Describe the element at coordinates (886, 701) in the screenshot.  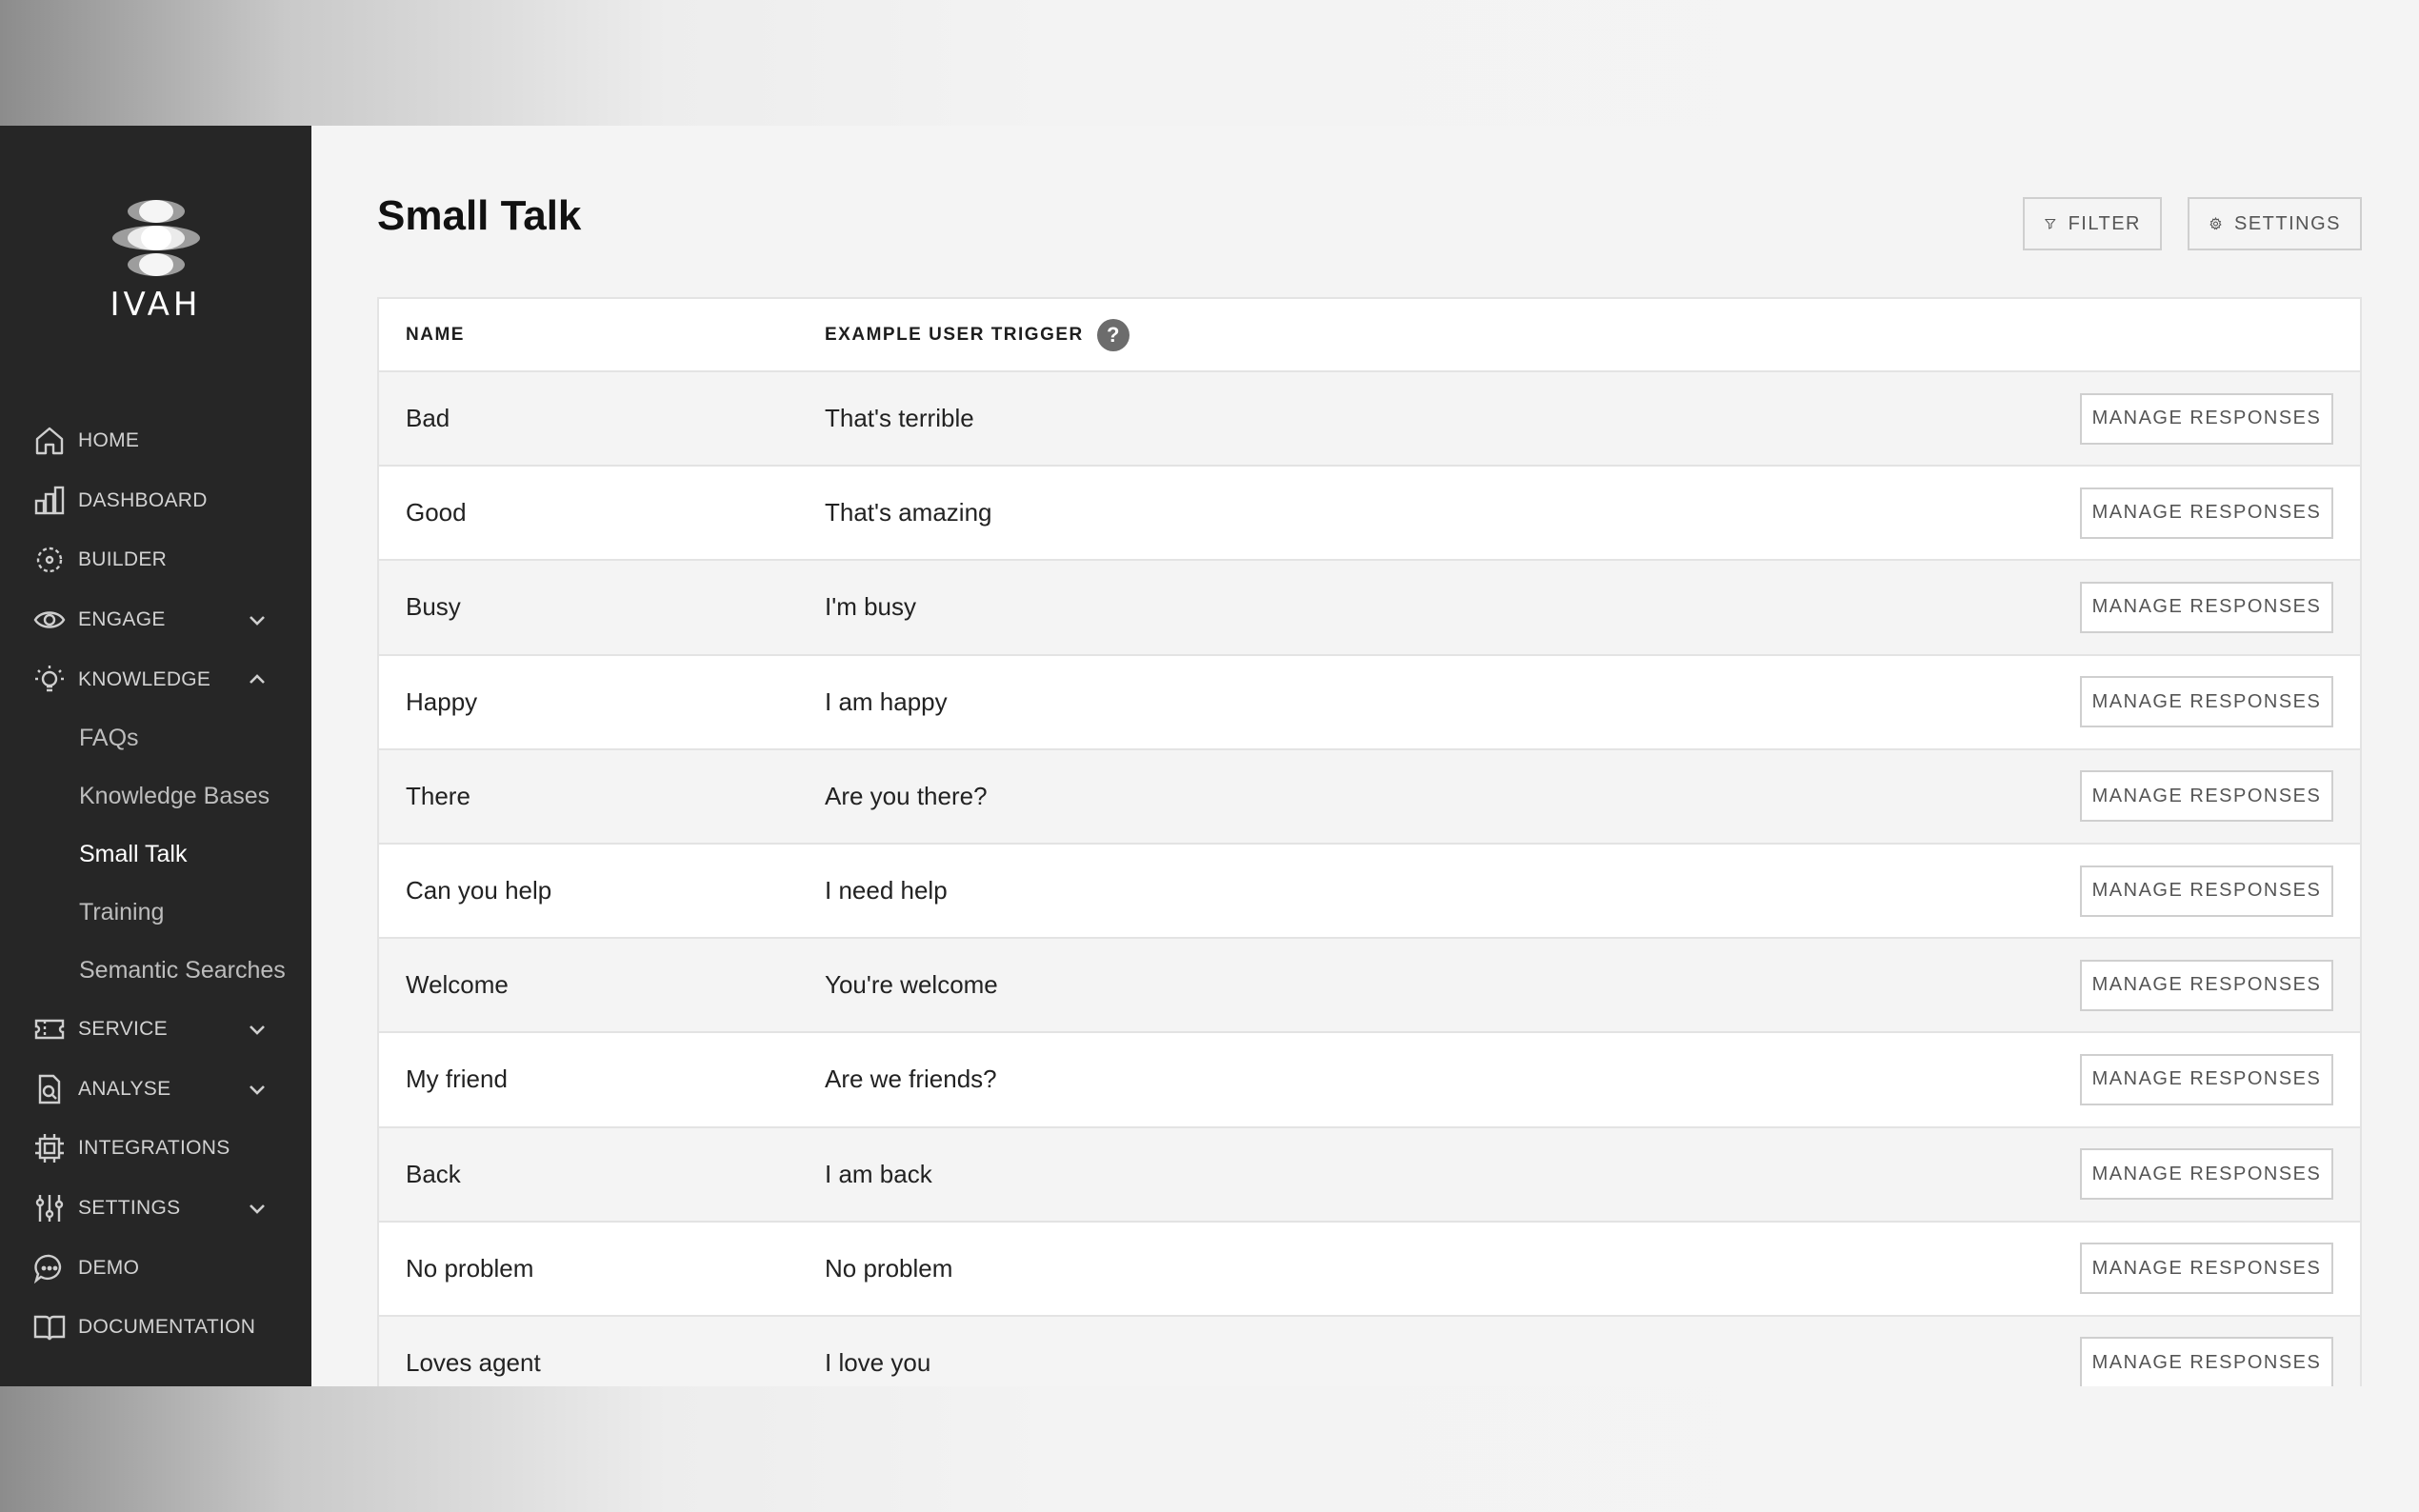
I see `row-trigger: I am happy` at that location.